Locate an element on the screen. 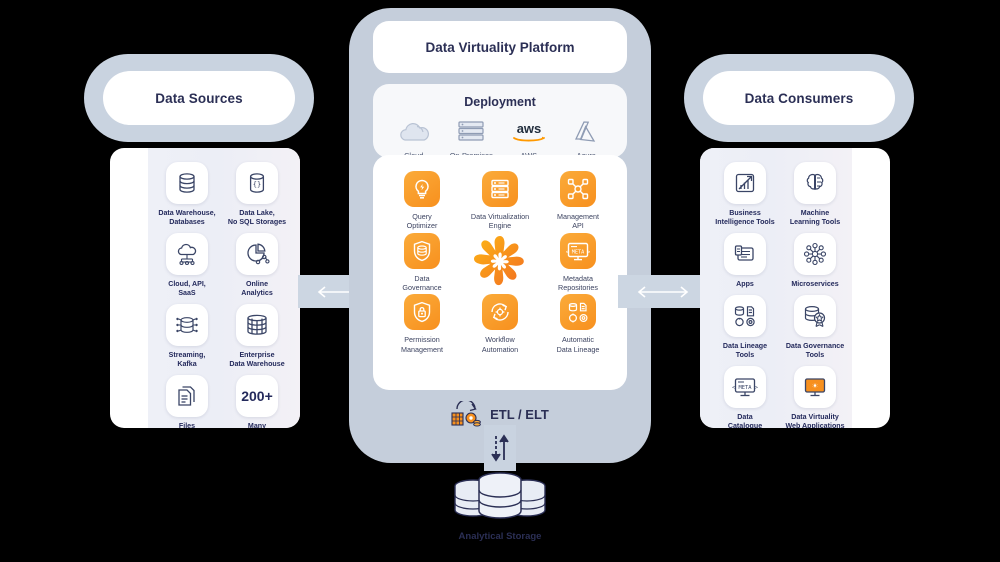 The image size is (1000, 562). deployment-items: CloudOn-PremisesawsAWSAzure is located at coordinates (500, 139).